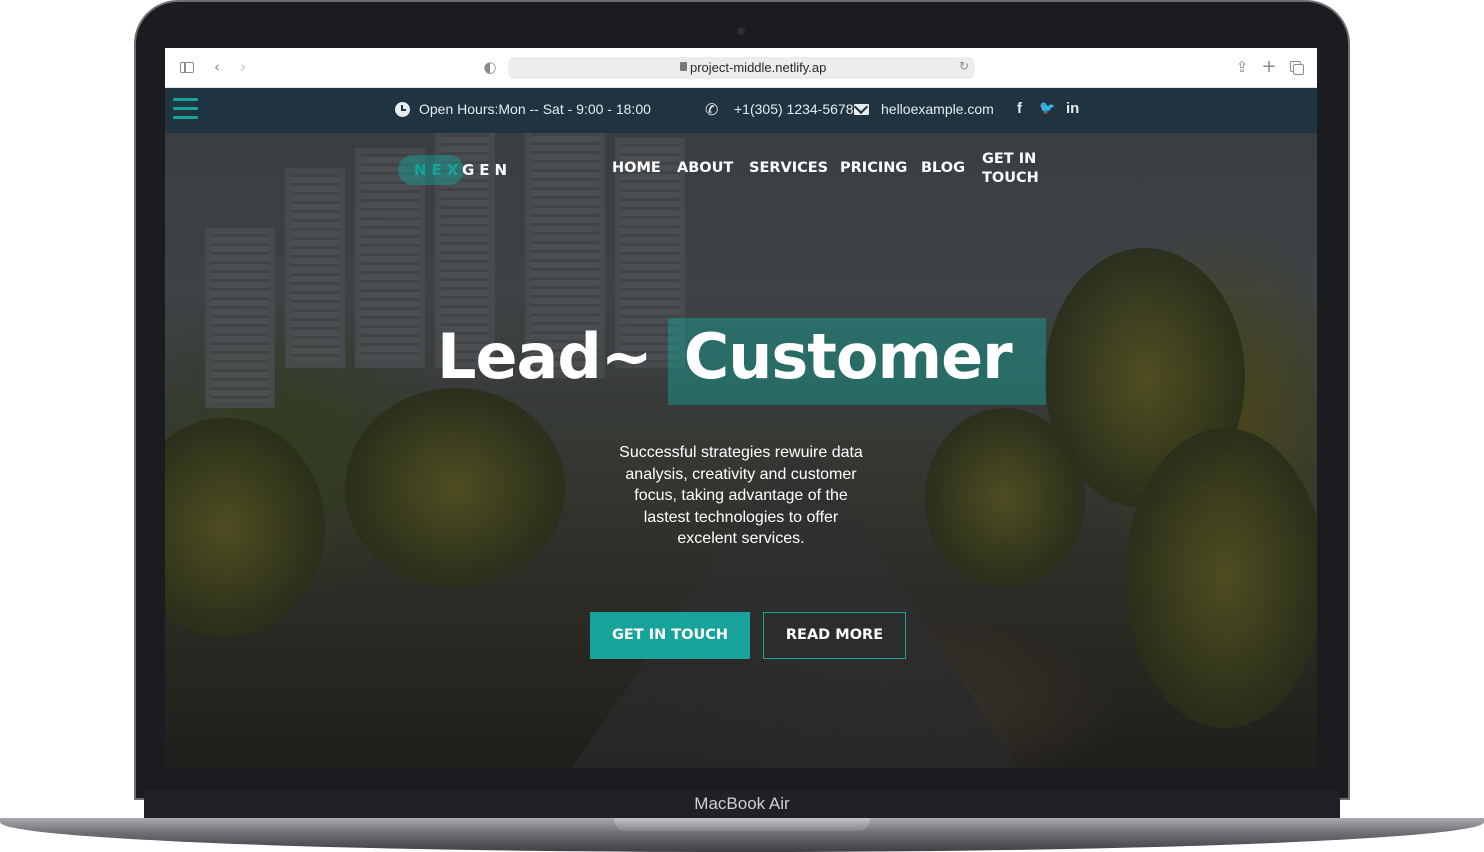 The width and height of the screenshot is (1484, 852). What do you see at coordinates (535, 109) in the screenshot?
I see `open-hours-text: Open Hours:Mon -- Sat - 9:00 - 18:00` at bounding box center [535, 109].